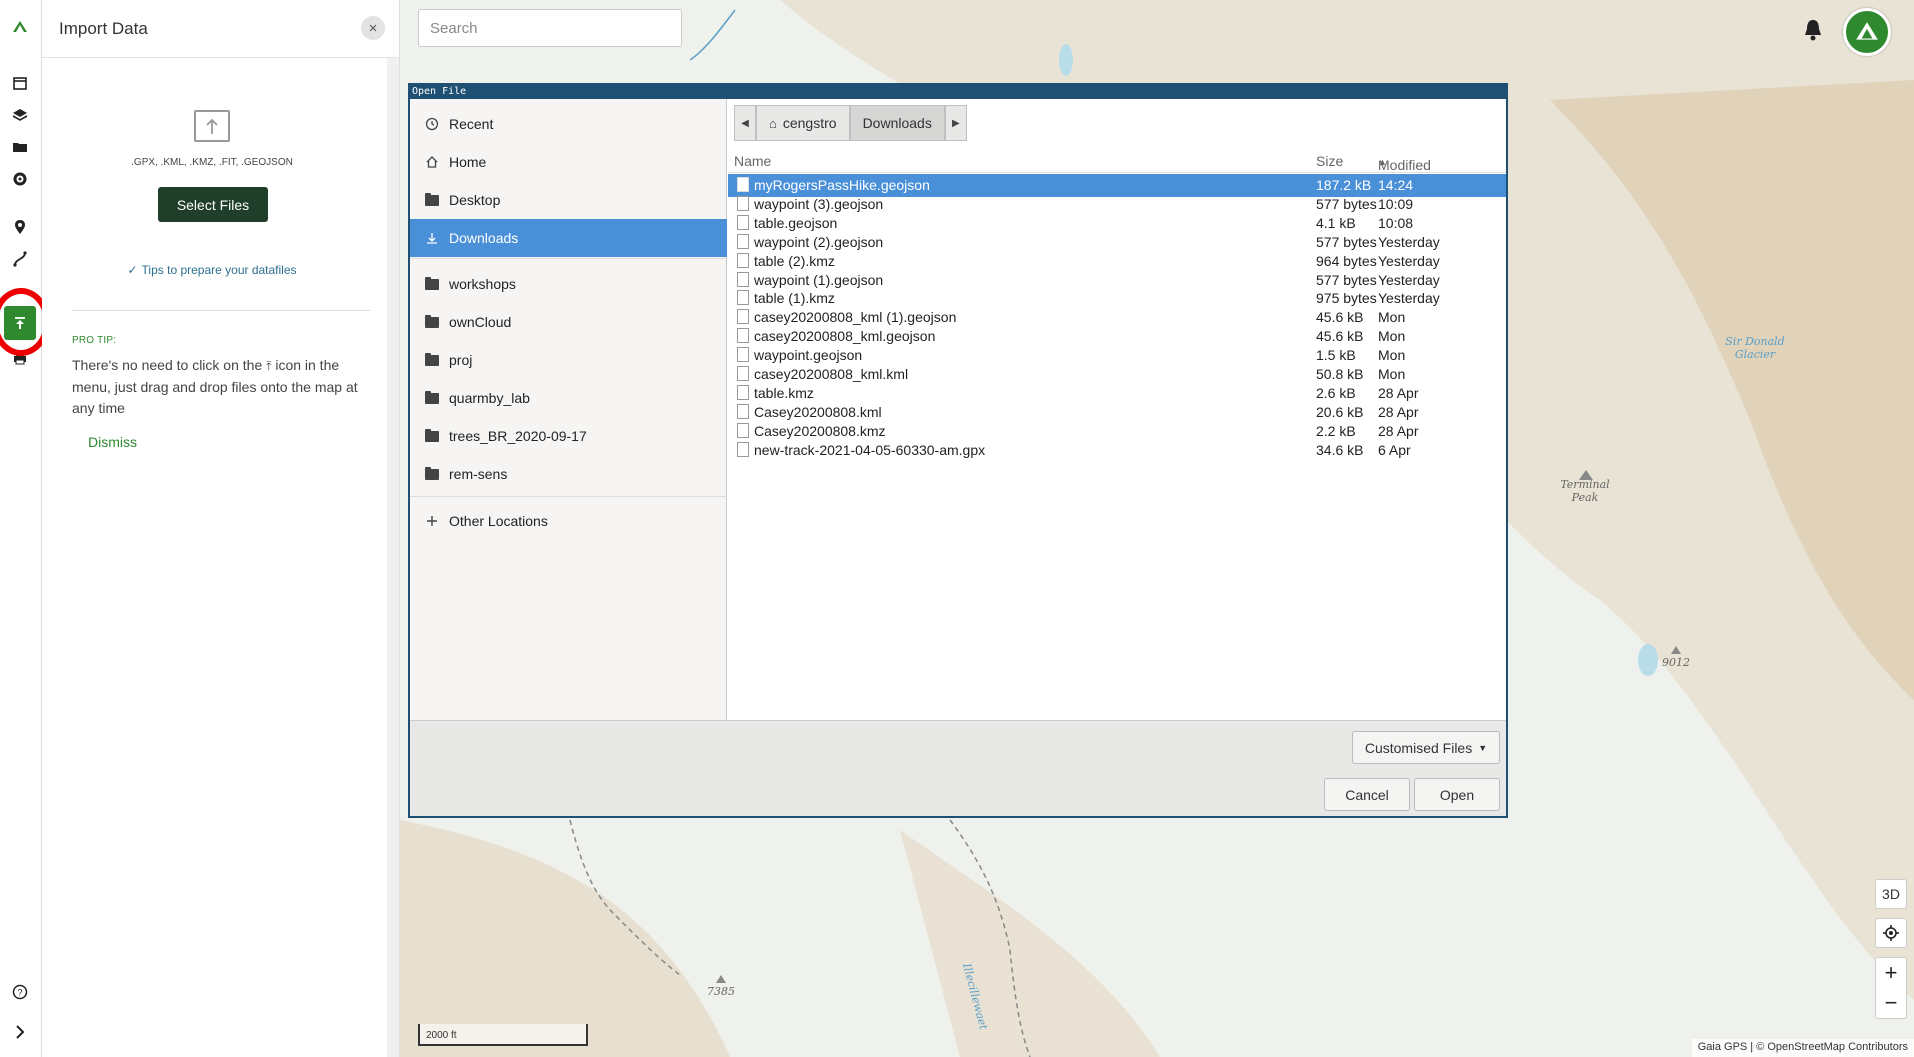  I want to click on file-name: Casey20200808.kmz, so click(820, 430).